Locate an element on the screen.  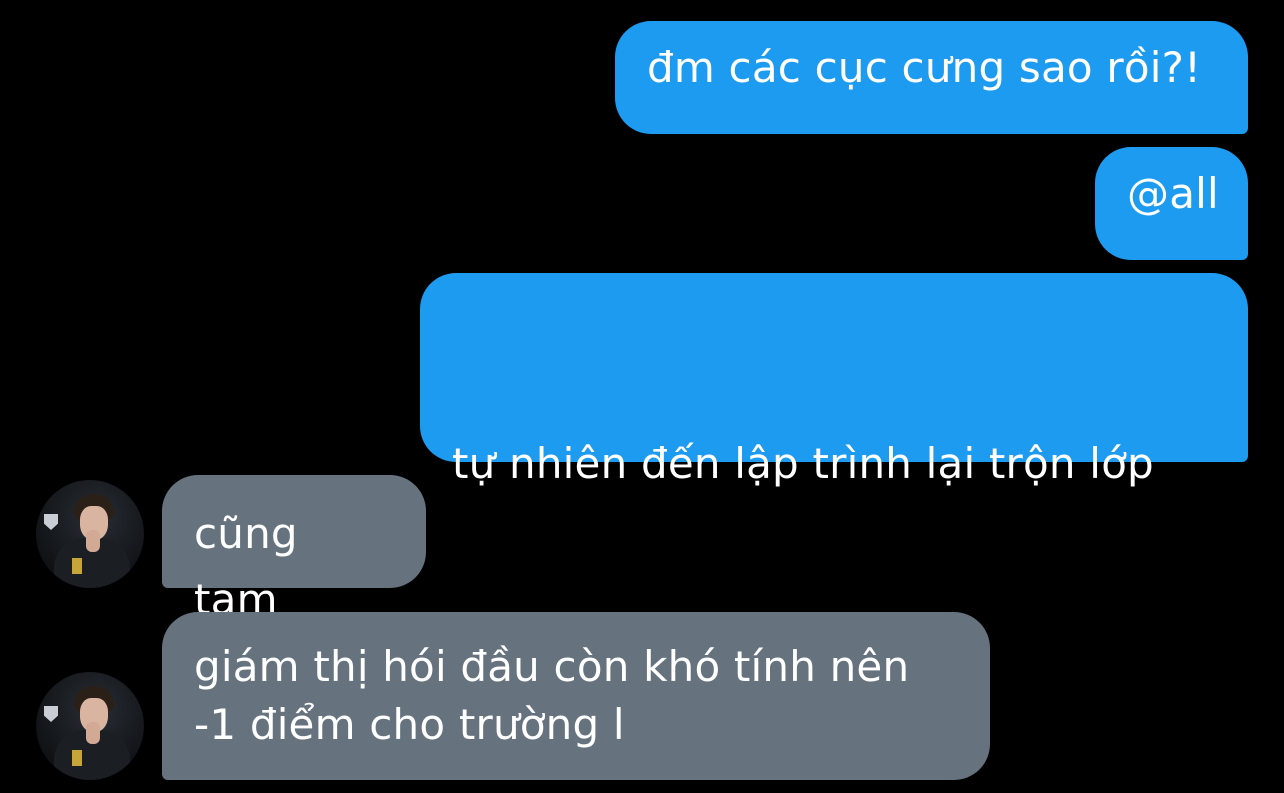
message-text: tự nhiên đến lập trình lại trộn lớp is located at coordinates (803, 463).